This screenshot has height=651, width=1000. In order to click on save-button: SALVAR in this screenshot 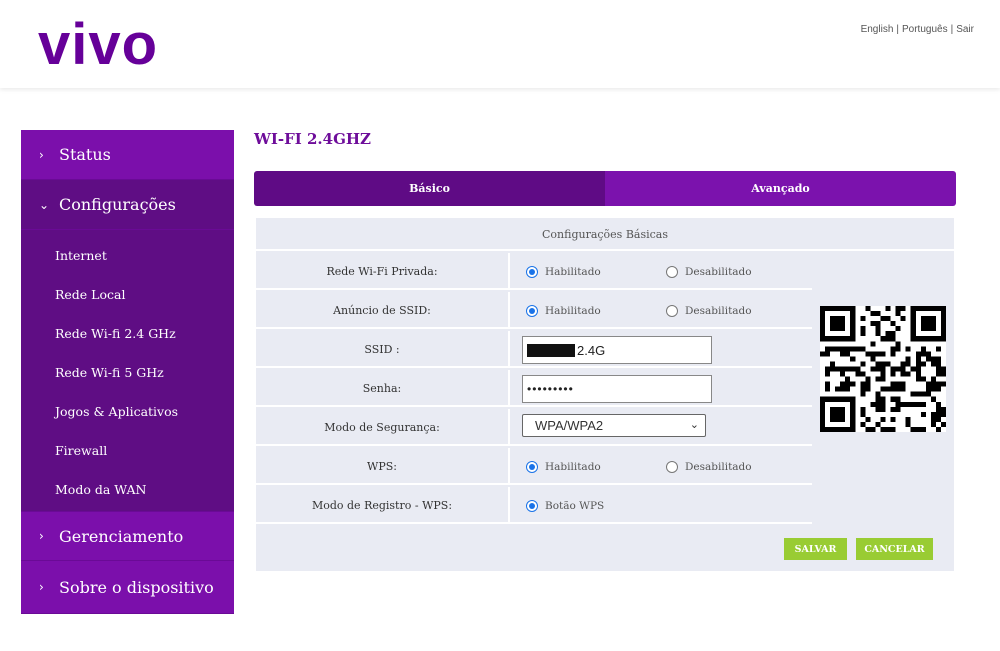, I will do `click(815, 549)`.